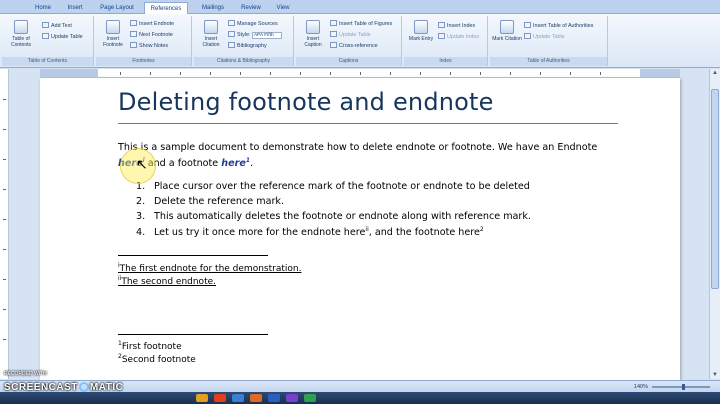 The height and width of the screenshot is (404, 720). I want to click on update-toc-label: Update Table, so click(67, 37).